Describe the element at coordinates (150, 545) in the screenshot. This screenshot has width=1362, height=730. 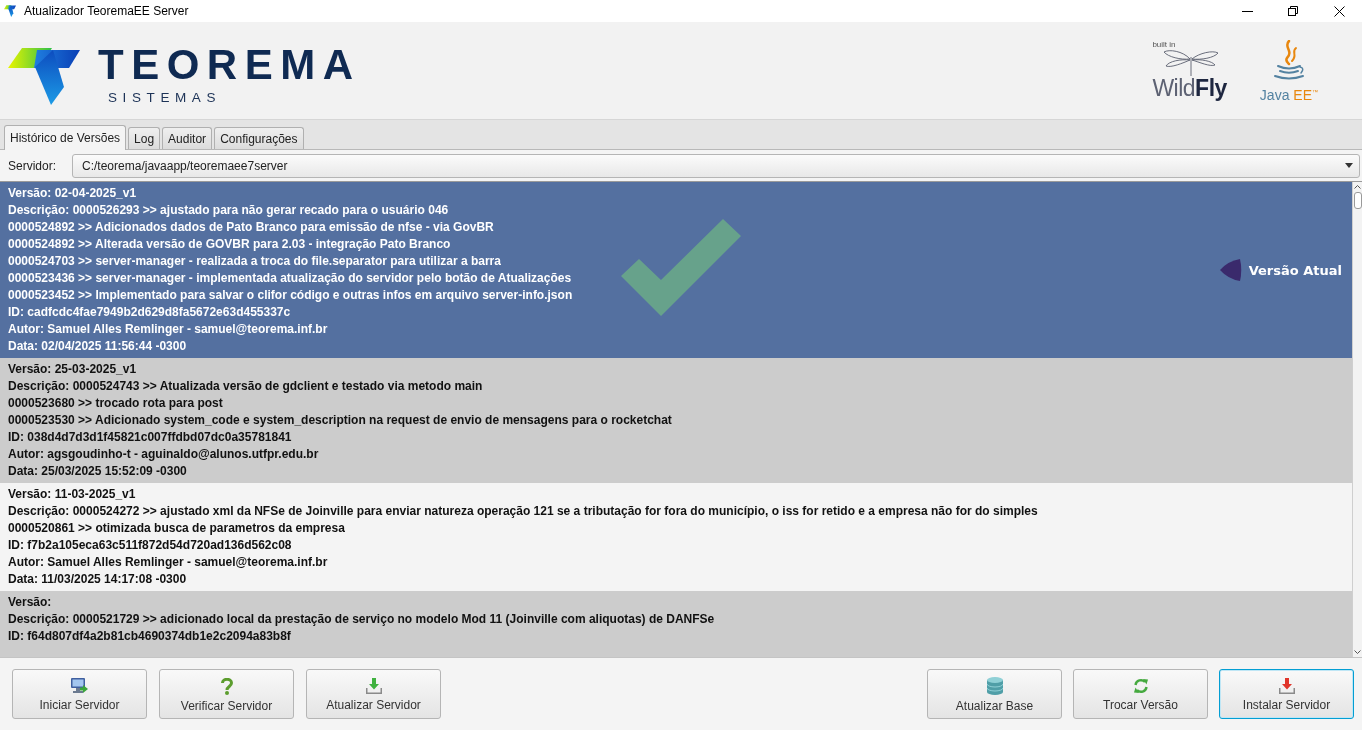
I see `commit-id-text: ID: f7b2a105eca63c511f872d54d720ad136d562c08` at that location.